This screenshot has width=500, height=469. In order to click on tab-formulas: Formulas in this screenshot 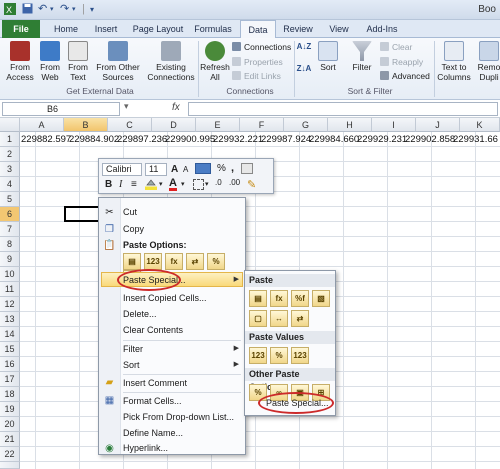, I will do `click(213, 29)`.